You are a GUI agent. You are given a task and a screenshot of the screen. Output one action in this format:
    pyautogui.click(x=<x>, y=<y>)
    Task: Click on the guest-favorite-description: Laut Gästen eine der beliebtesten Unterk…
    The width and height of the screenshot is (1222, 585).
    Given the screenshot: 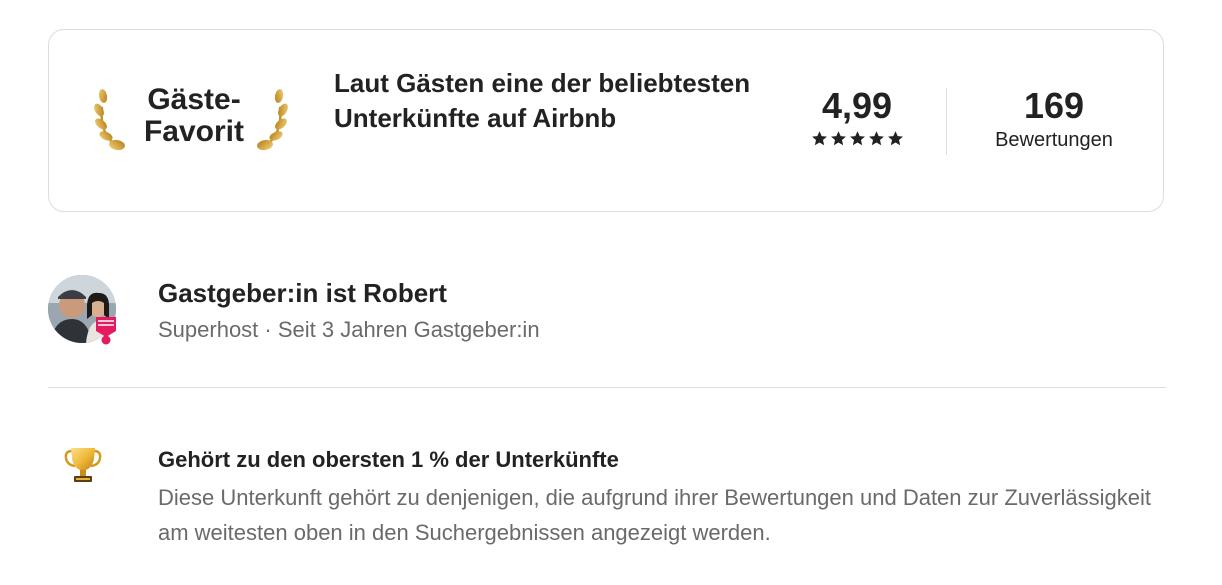 What is the action you would take?
    pyautogui.click(x=542, y=100)
    